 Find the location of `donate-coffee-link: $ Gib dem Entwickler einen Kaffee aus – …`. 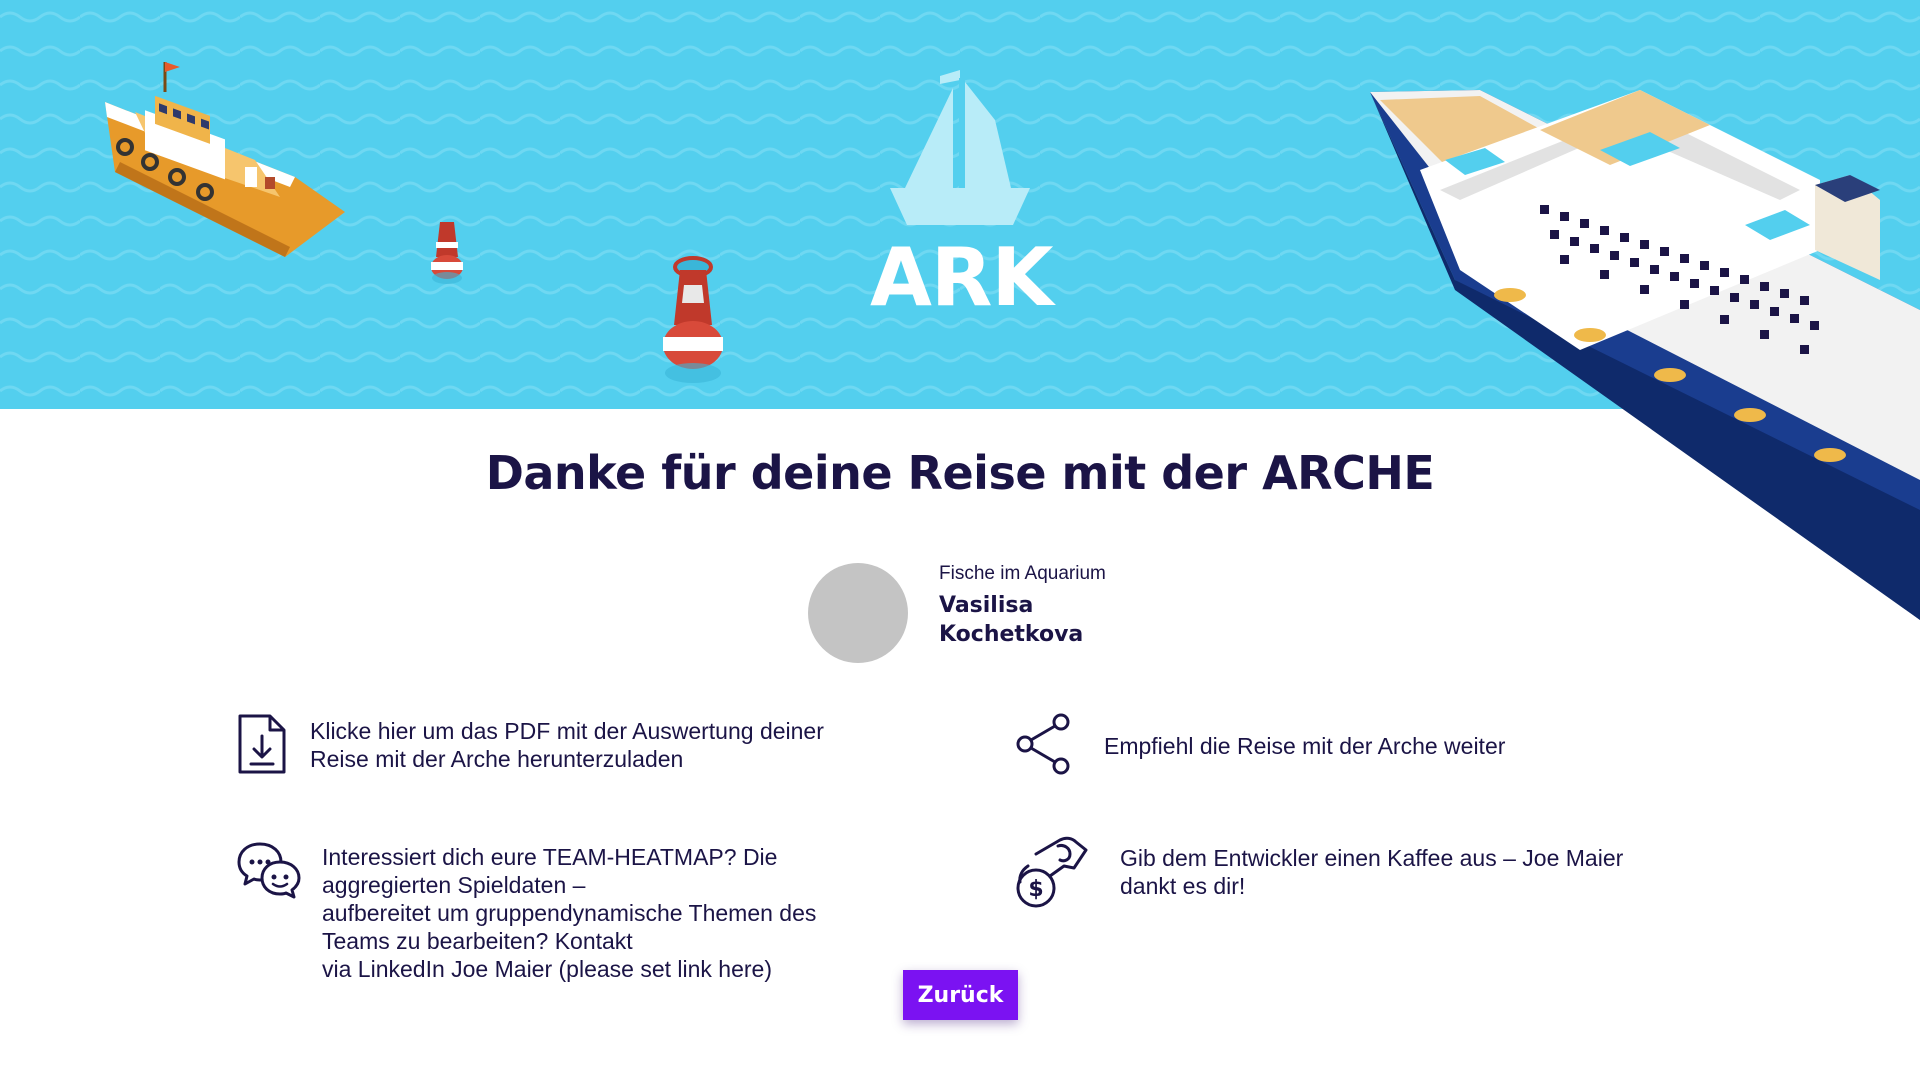

donate-coffee-link: $ Gib dem Entwickler einen Kaffee aus – … is located at coordinates (1347, 874).